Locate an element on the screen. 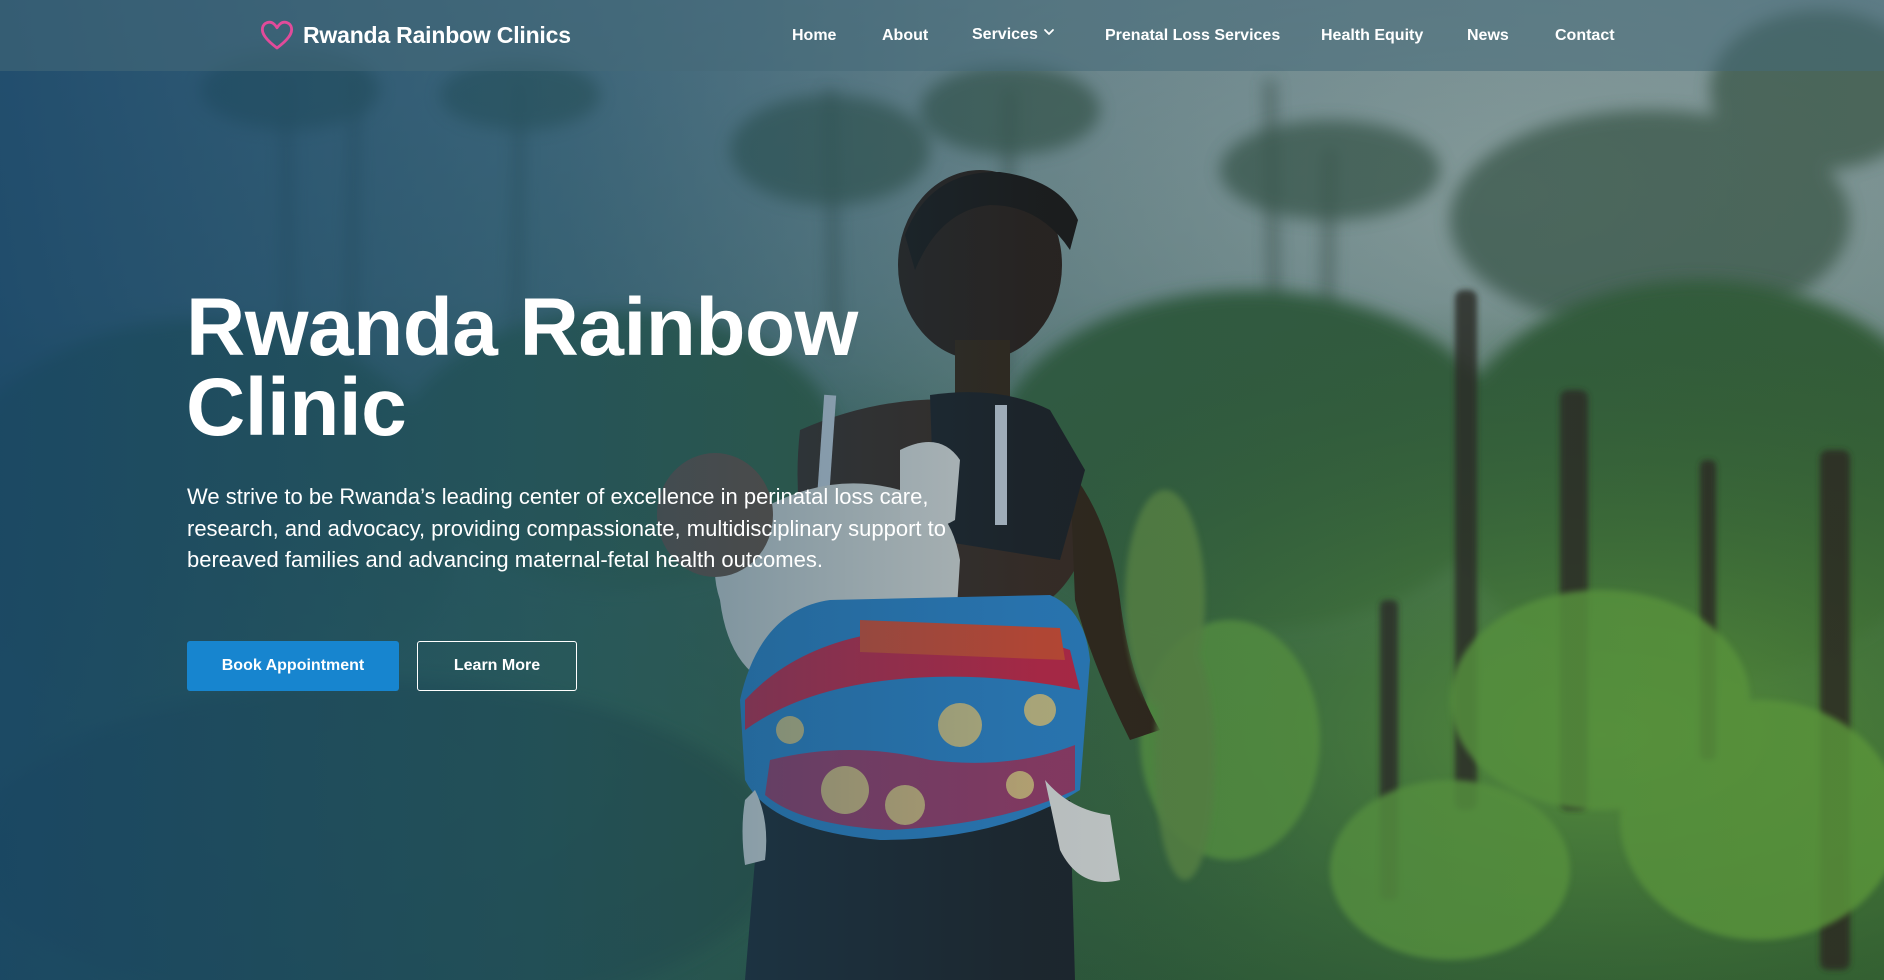 This screenshot has height=980, width=1884. nav-prenatal-loss-services: Prenatal Loss Services is located at coordinates (1192, 36).